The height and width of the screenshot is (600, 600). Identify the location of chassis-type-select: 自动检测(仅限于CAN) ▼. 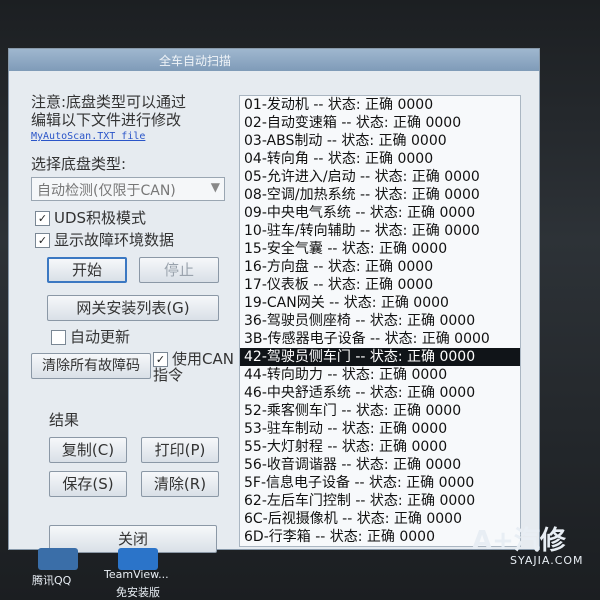
(128, 189).